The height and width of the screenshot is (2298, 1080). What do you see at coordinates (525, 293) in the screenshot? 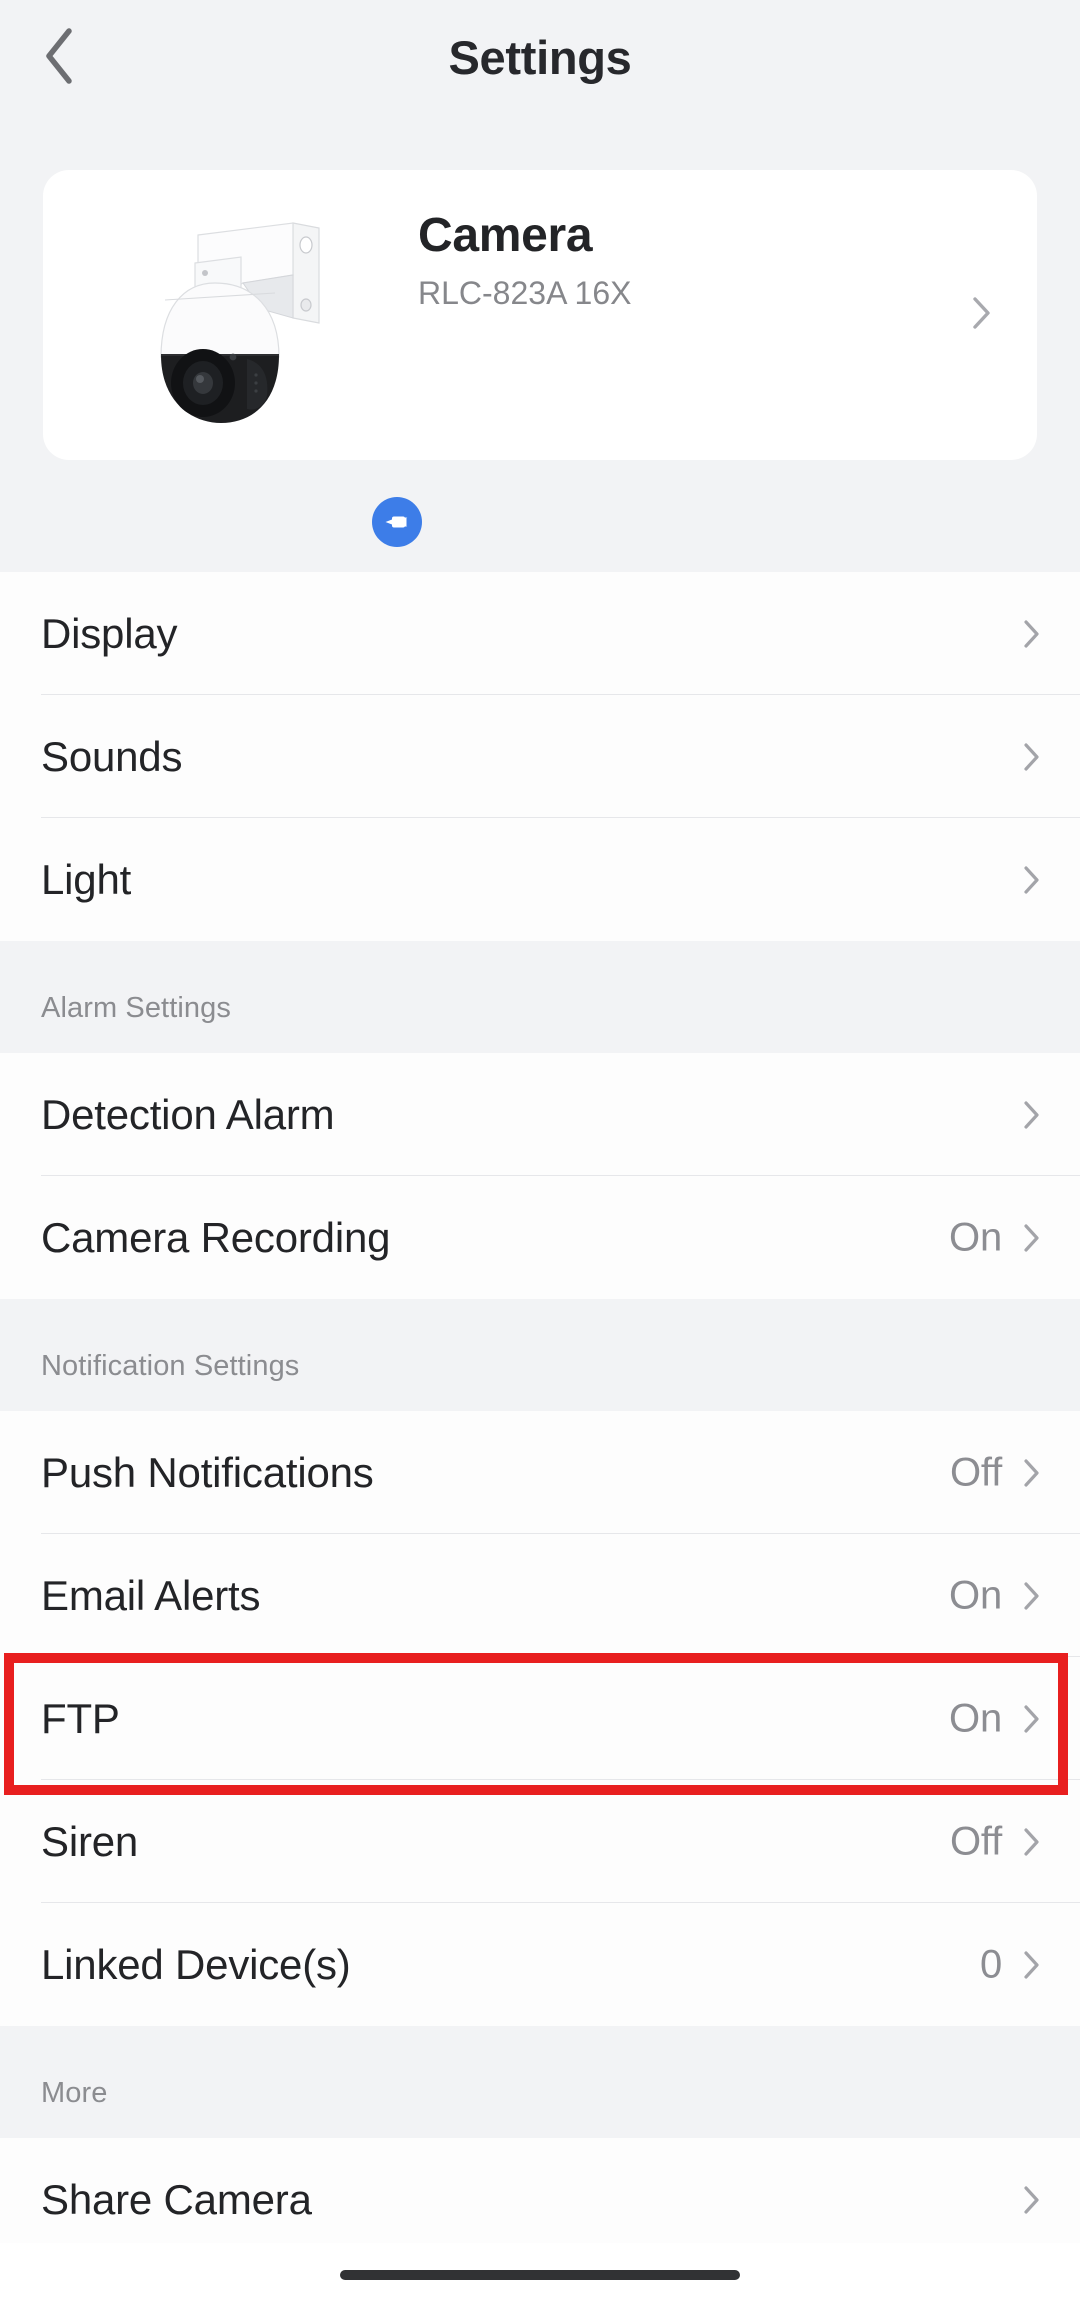
I see `device-model: RLC-823A 16X` at bounding box center [525, 293].